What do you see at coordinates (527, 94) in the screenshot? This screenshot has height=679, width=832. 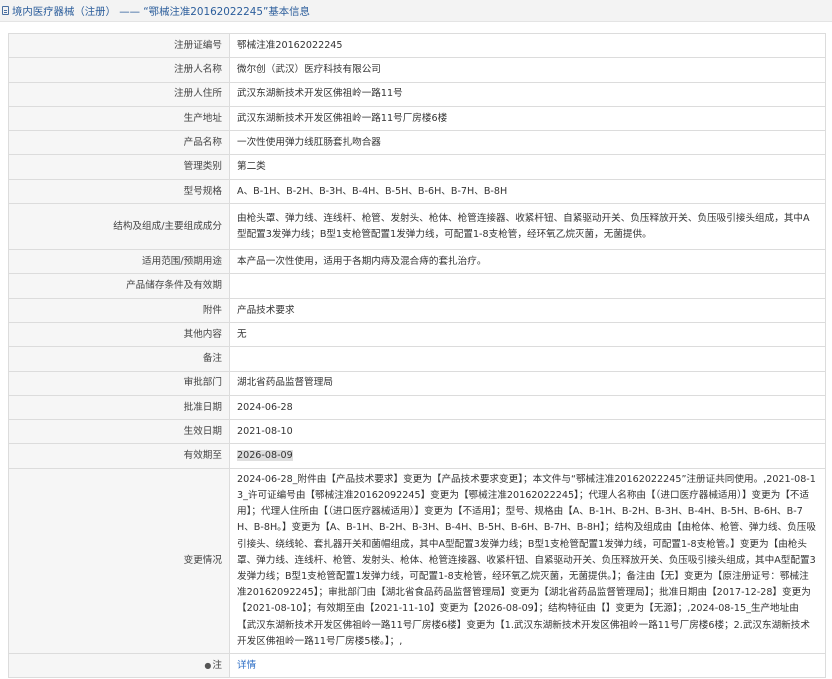 I see `value-registrant-address: 武汉东湖新技术开发区佛祖岭一路11号` at bounding box center [527, 94].